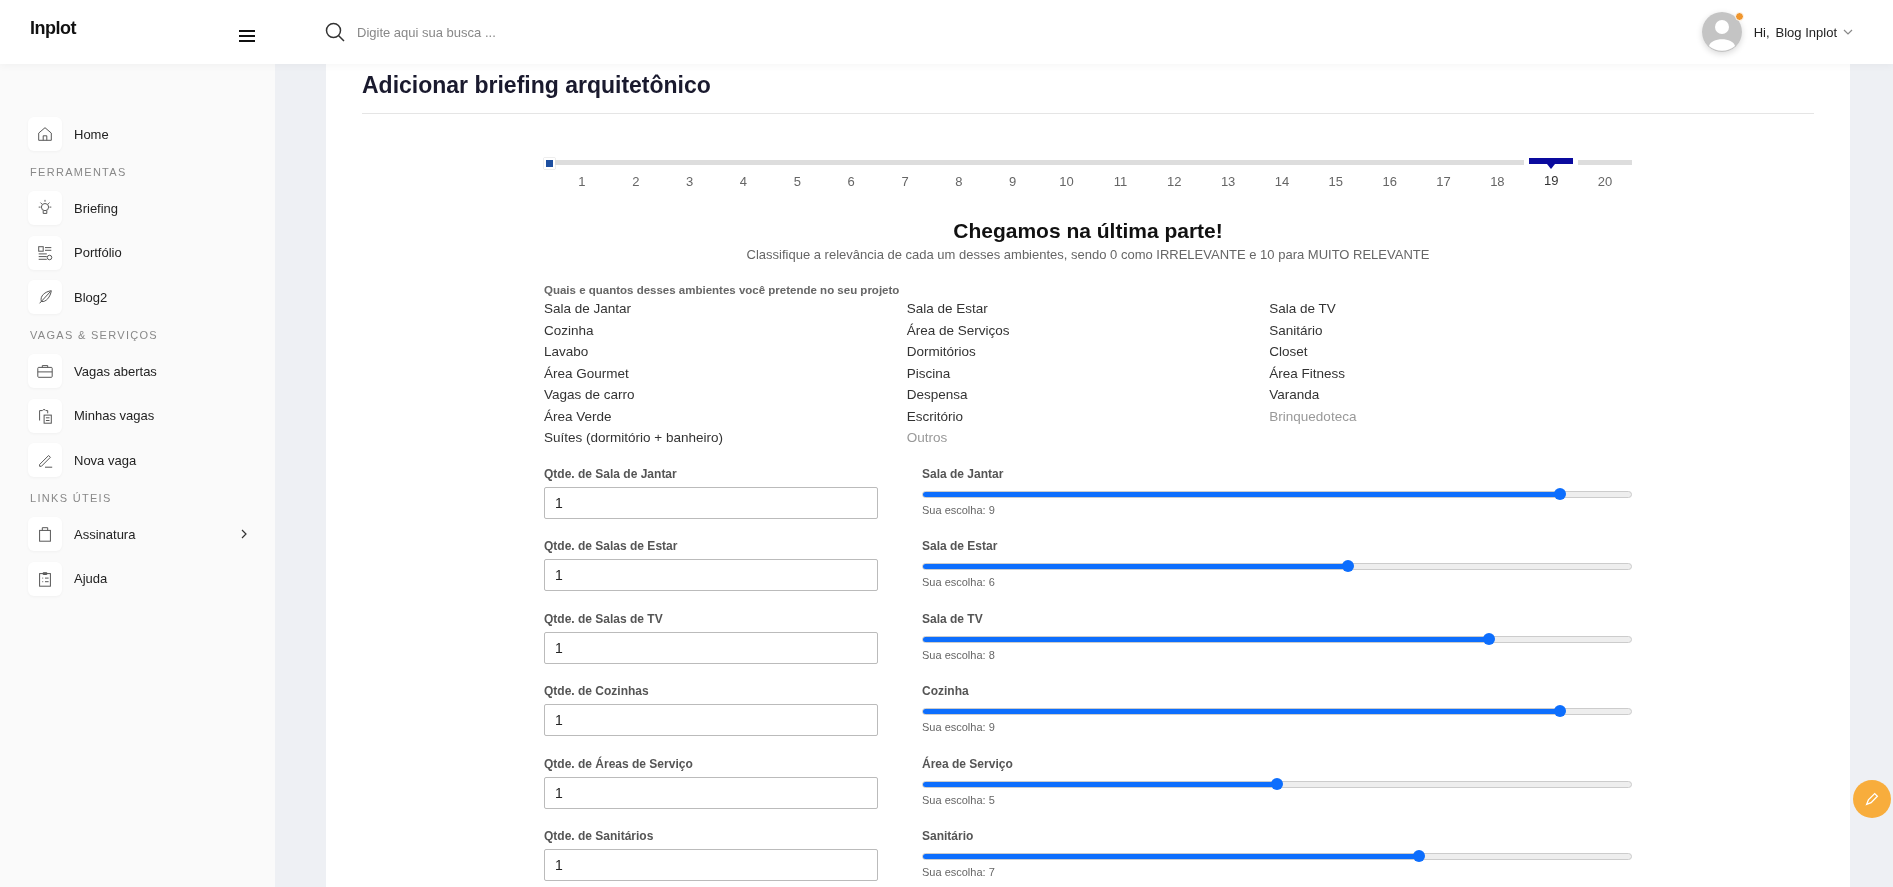 The width and height of the screenshot is (1893, 887). Describe the element at coordinates (1088, 373) in the screenshot. I see `room-option: Piscina` at that location.